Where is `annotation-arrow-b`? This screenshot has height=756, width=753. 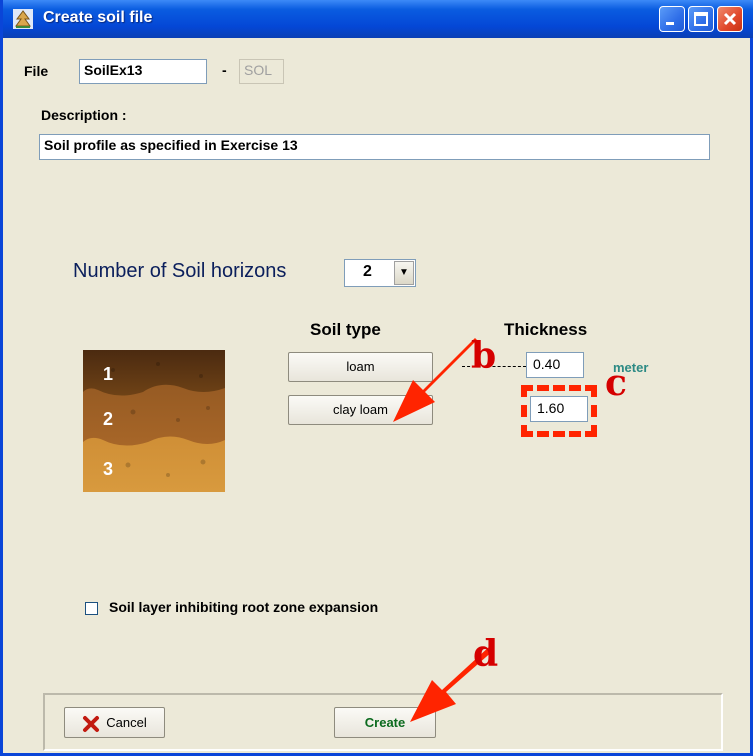
annotation-arrow-b is located at coordinates (435, 380).